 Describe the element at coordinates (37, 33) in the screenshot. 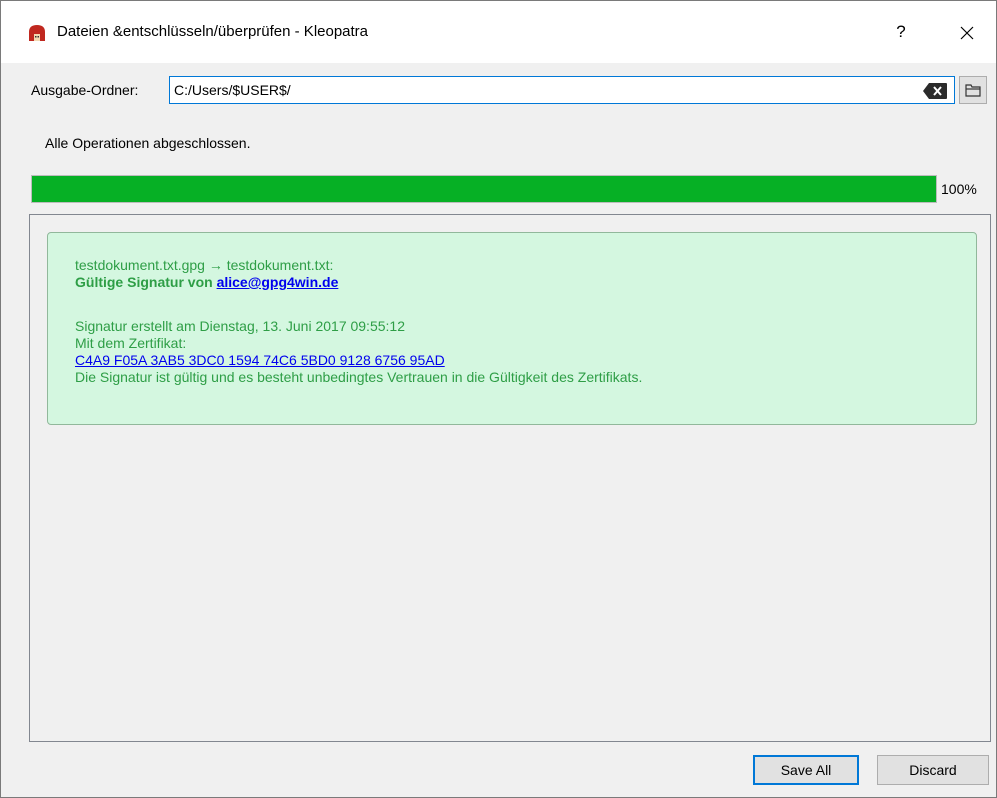

I see `kleopatra-app-icon` at that location.